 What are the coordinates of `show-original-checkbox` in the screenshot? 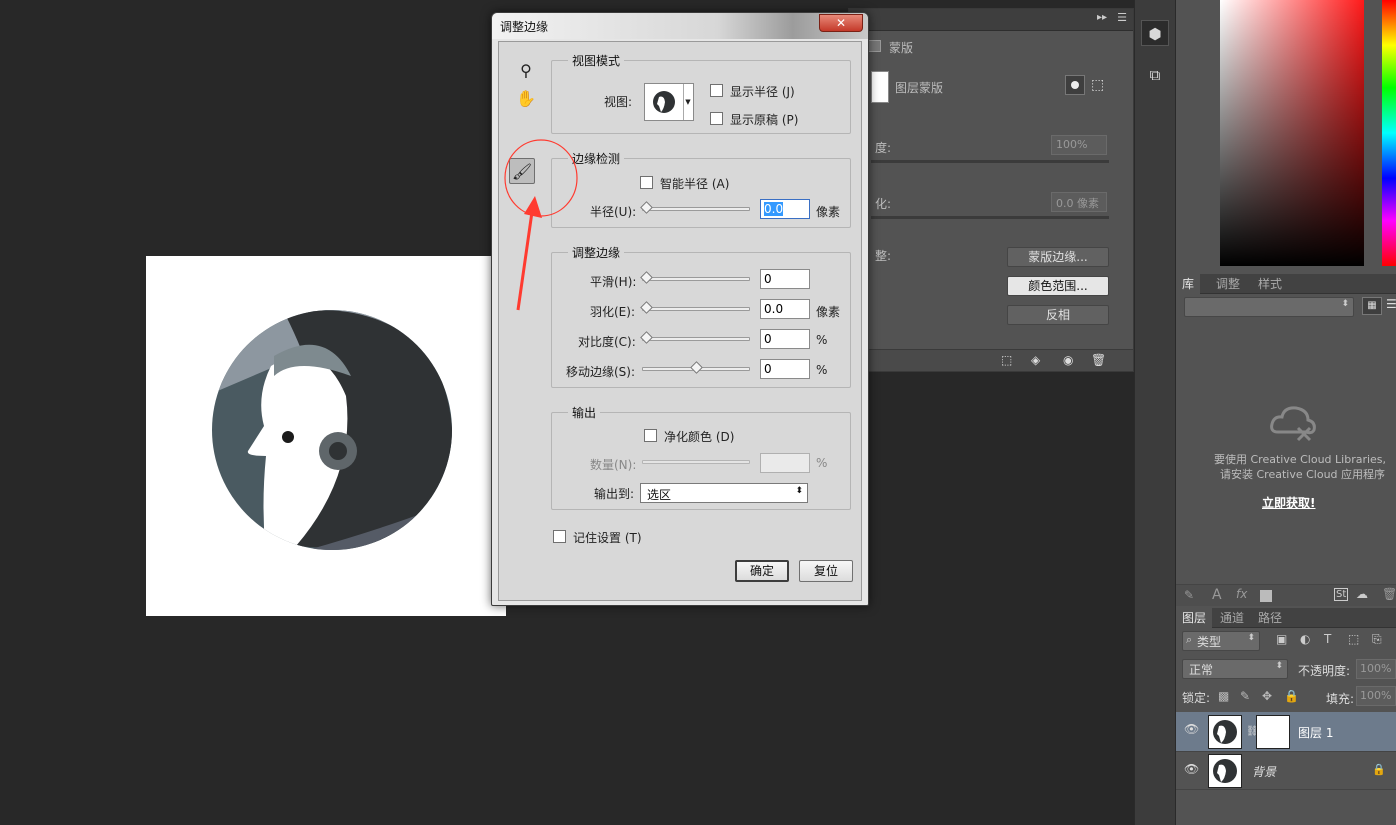 It's located at (716, 118).